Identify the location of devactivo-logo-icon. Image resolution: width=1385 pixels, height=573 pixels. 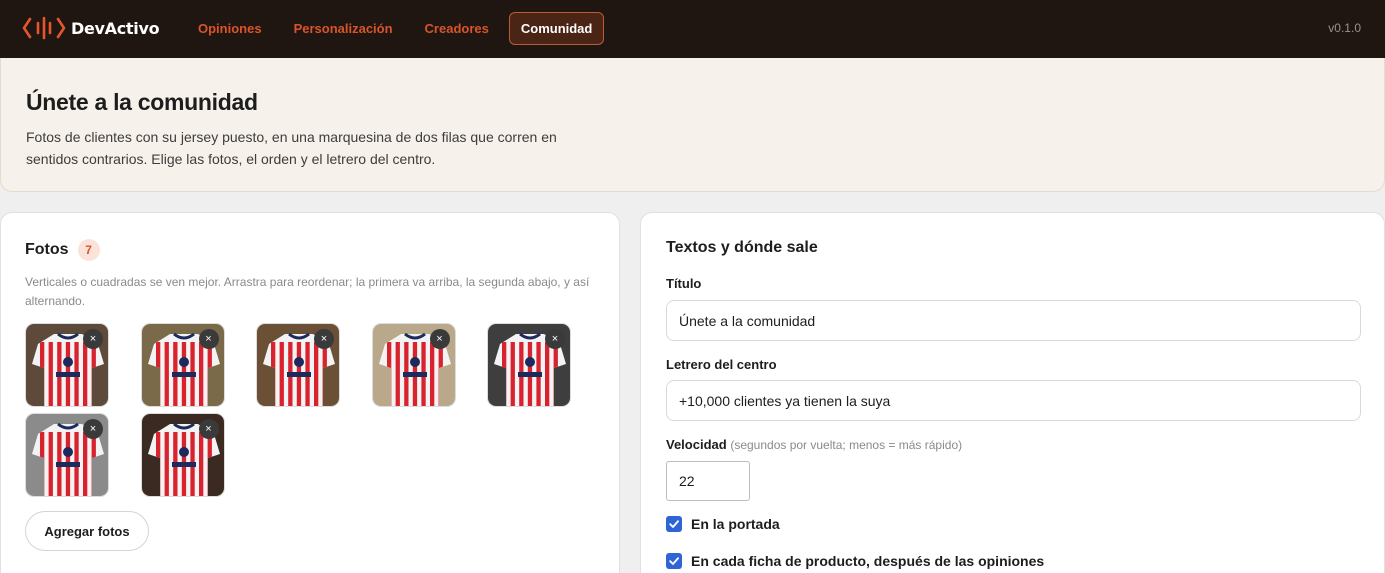
(44, 28).